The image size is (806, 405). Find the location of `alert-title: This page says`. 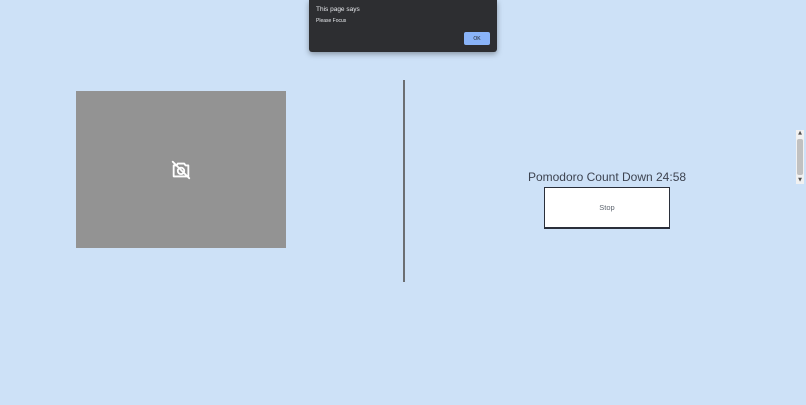

alert-title: This page says is located at coordinates (338, 9).